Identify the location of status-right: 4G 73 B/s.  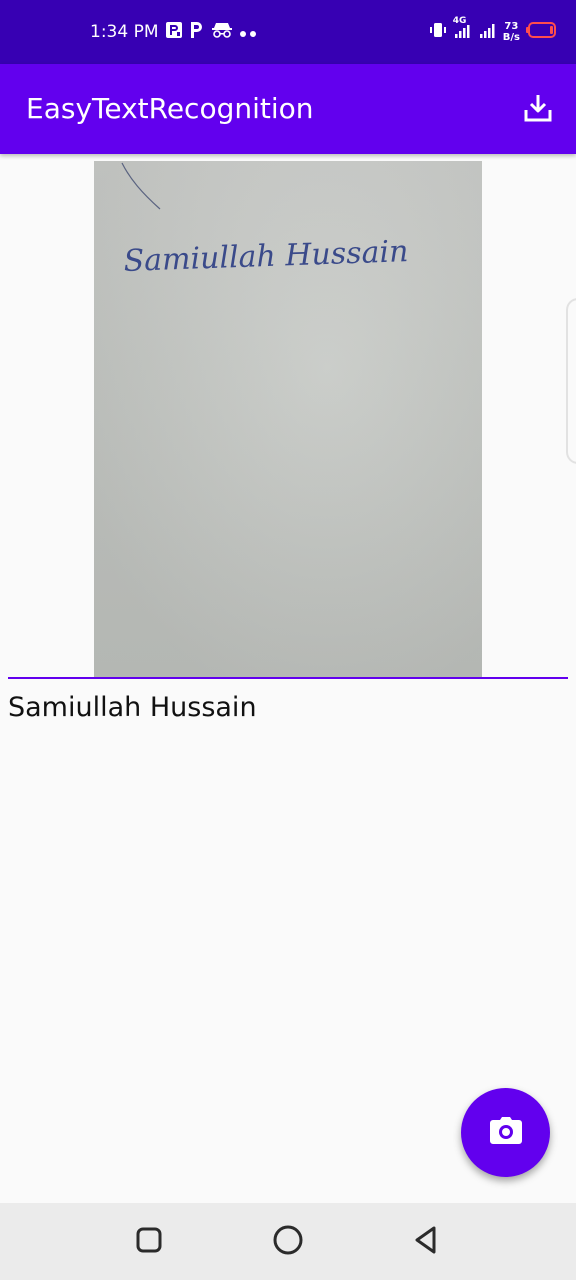
(493, 32).